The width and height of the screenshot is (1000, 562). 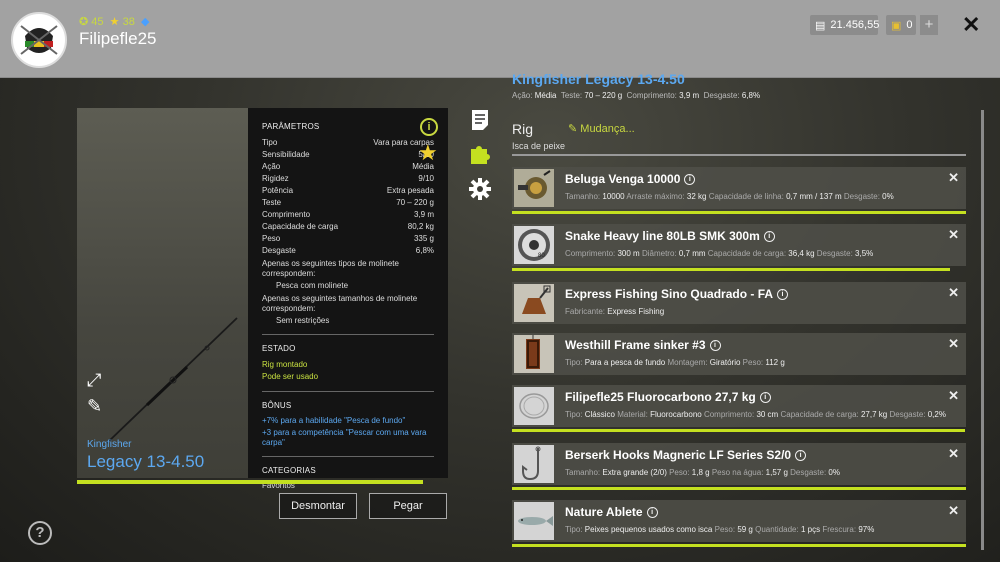 I want to click on expand-icon: ⤢, so click(x=94, y=380).